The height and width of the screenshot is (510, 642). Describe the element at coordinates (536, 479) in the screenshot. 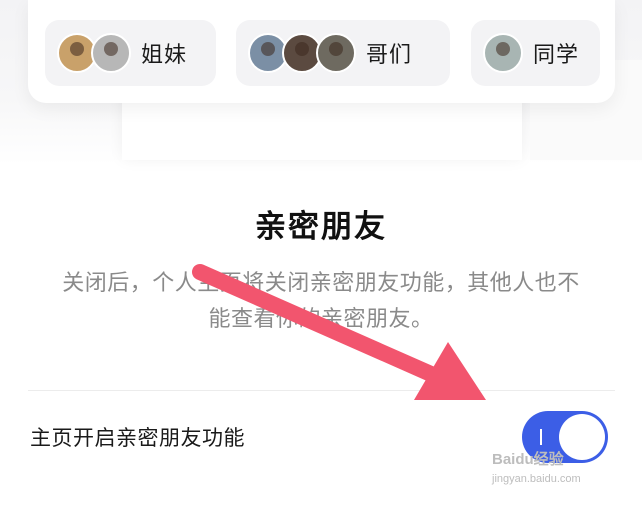

I see `watermark-url: jingyan.baidu.com` at that location.